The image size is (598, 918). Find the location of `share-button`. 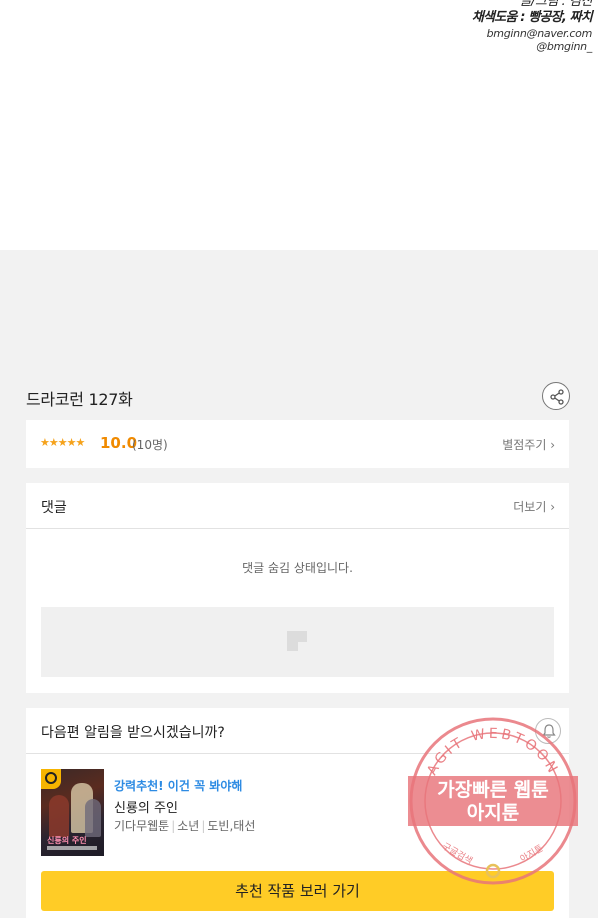

share-button is located at coordinates (556, 396).